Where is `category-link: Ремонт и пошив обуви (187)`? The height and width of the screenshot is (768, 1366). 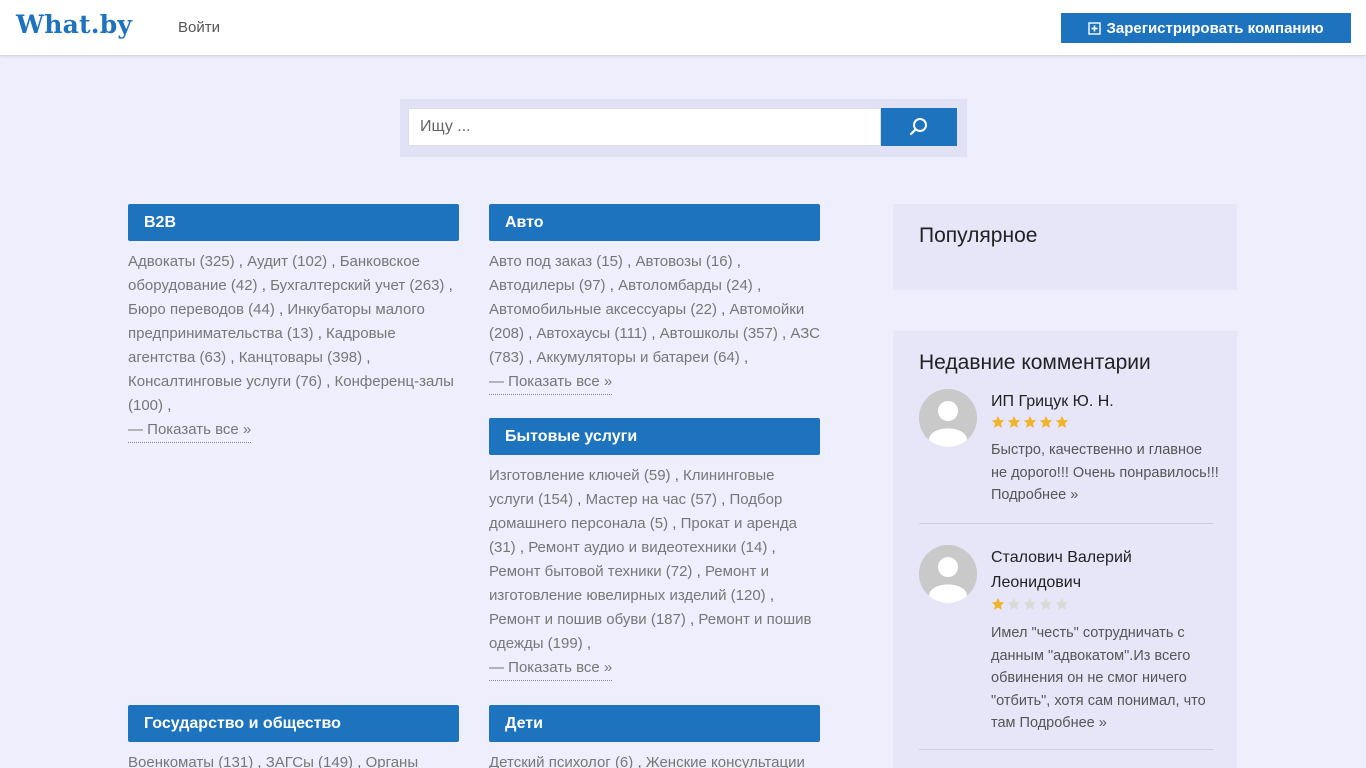 category-link: Ремонт и пошив обуви (187) is located at coordinates (587, 619).